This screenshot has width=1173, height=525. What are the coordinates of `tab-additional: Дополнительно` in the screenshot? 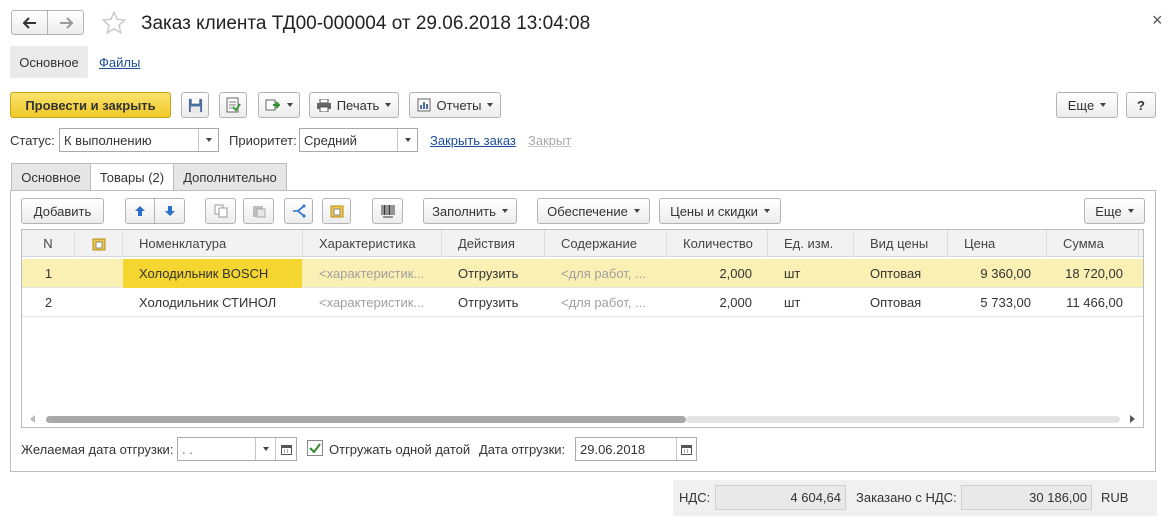 It's located at (230, 176).